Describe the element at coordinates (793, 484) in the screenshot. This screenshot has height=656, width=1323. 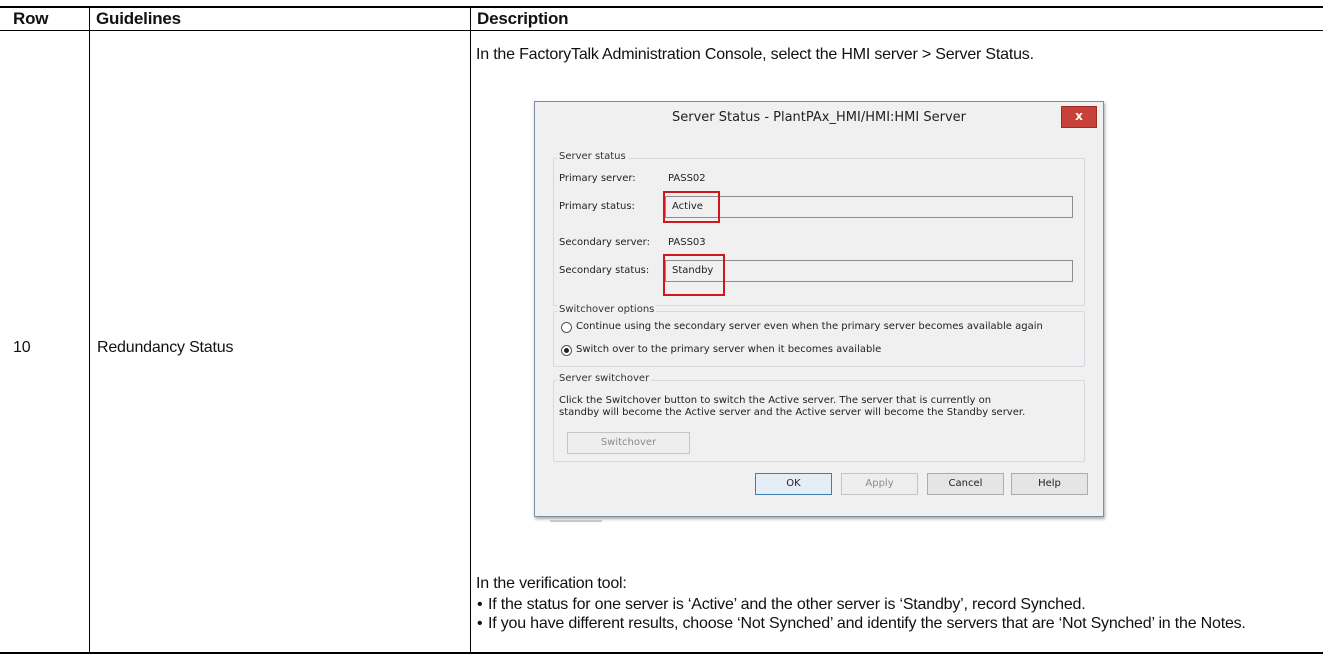
I see `ok-button: OK` at that location.